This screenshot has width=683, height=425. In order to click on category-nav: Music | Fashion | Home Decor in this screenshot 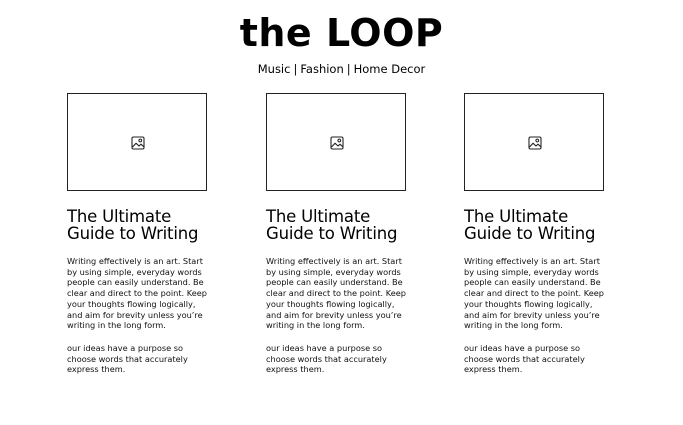, I will do `click(341, 69)`.